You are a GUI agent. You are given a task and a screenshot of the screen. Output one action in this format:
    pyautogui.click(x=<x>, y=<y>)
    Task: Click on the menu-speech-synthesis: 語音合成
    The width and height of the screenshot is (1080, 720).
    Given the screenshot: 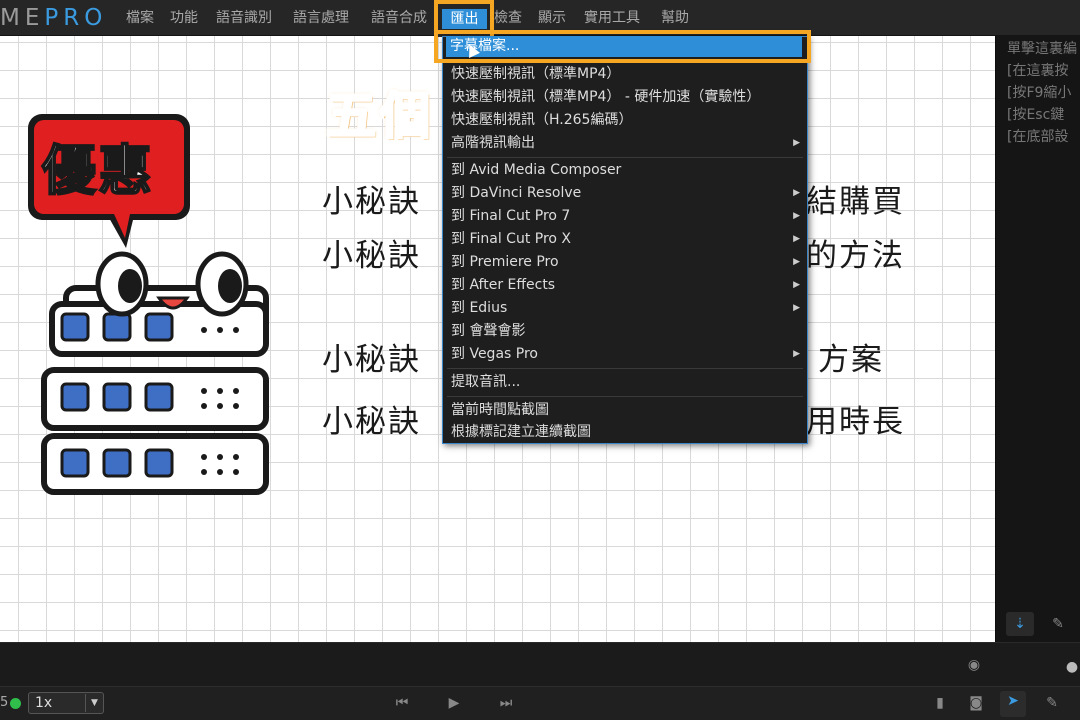 What is the action you would take?
    pyautogui.click(x=399, y=18)
    